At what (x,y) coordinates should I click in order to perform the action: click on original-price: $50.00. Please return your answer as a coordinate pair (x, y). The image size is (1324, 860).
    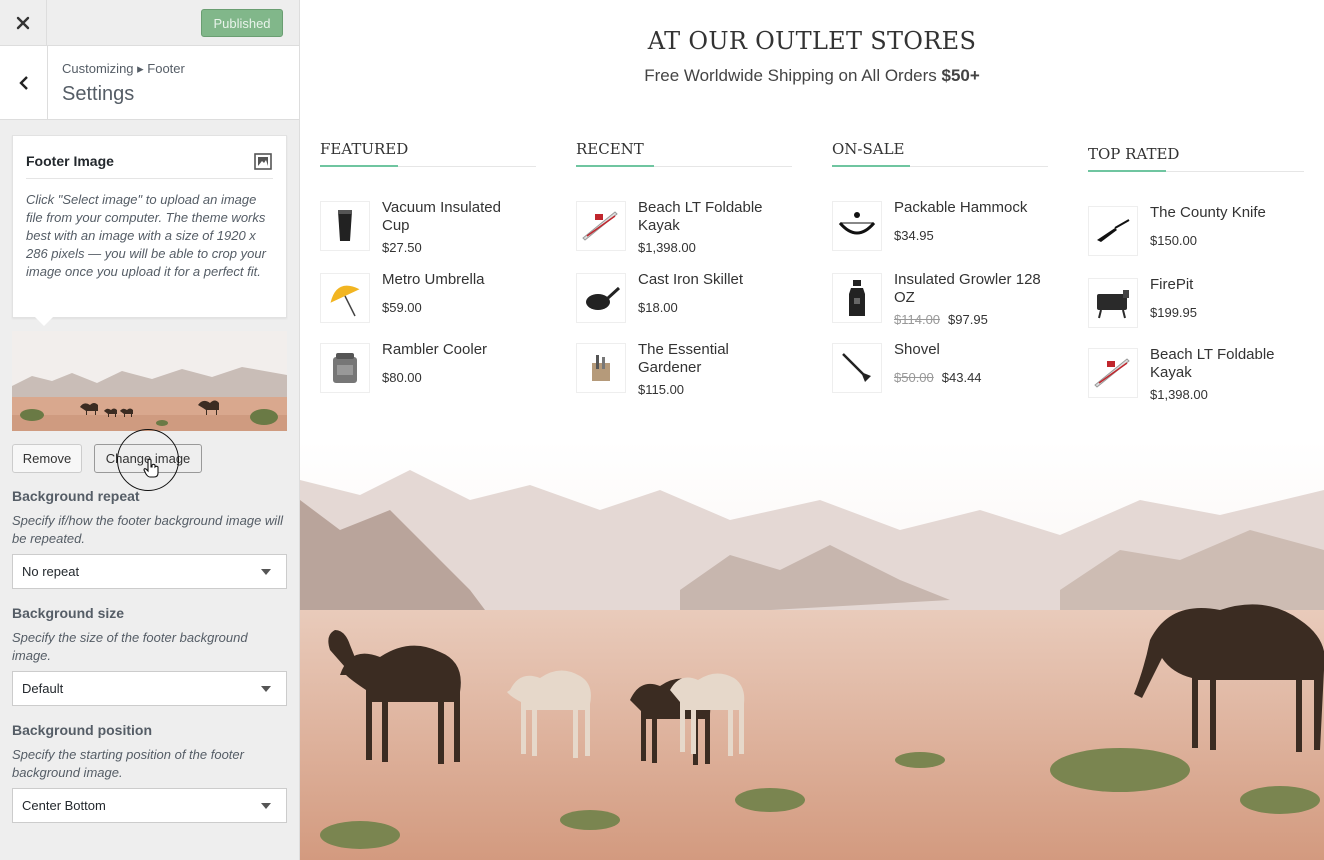
    Looking at the image, I should click on (914, 377).